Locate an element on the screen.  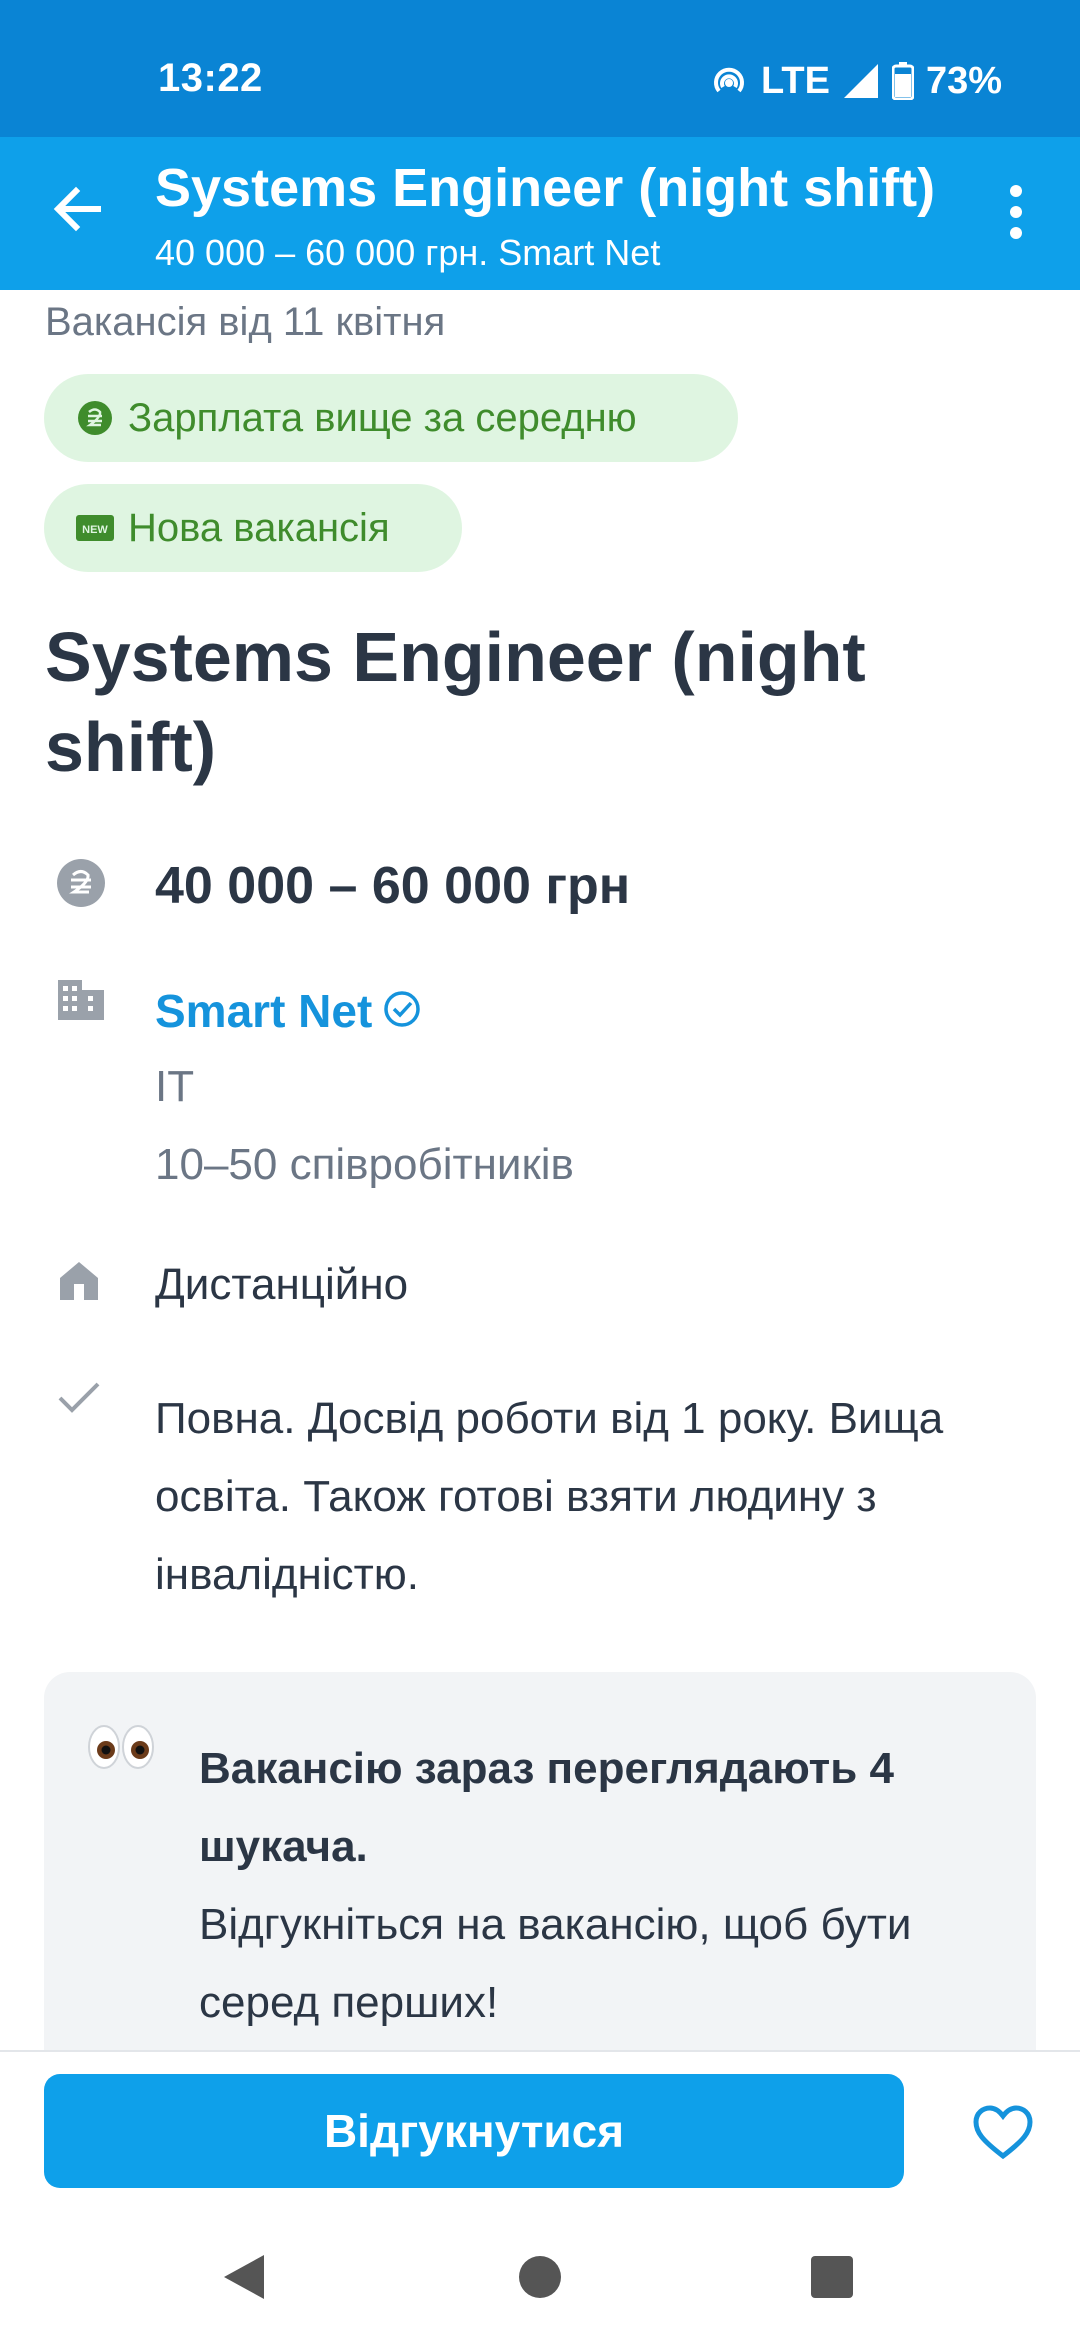
bottom-action-bar: Відгукнутися is located at coordinates (540, 2133).